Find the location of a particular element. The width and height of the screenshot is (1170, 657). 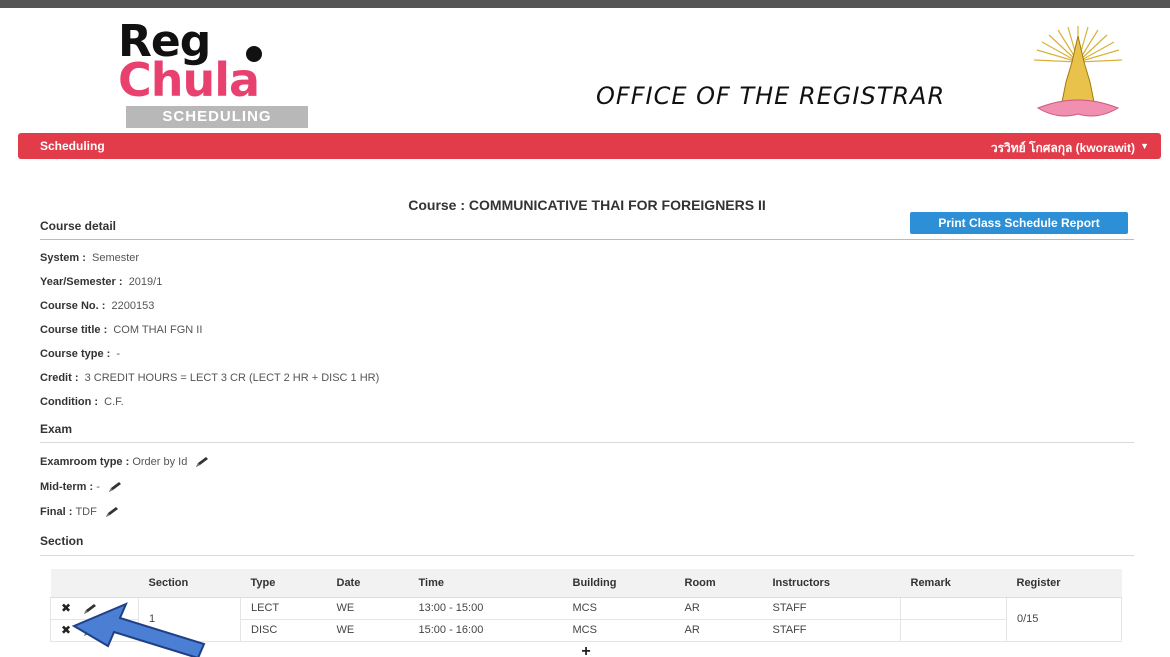

field-value: C.F. is located at coordinates (114, 402).